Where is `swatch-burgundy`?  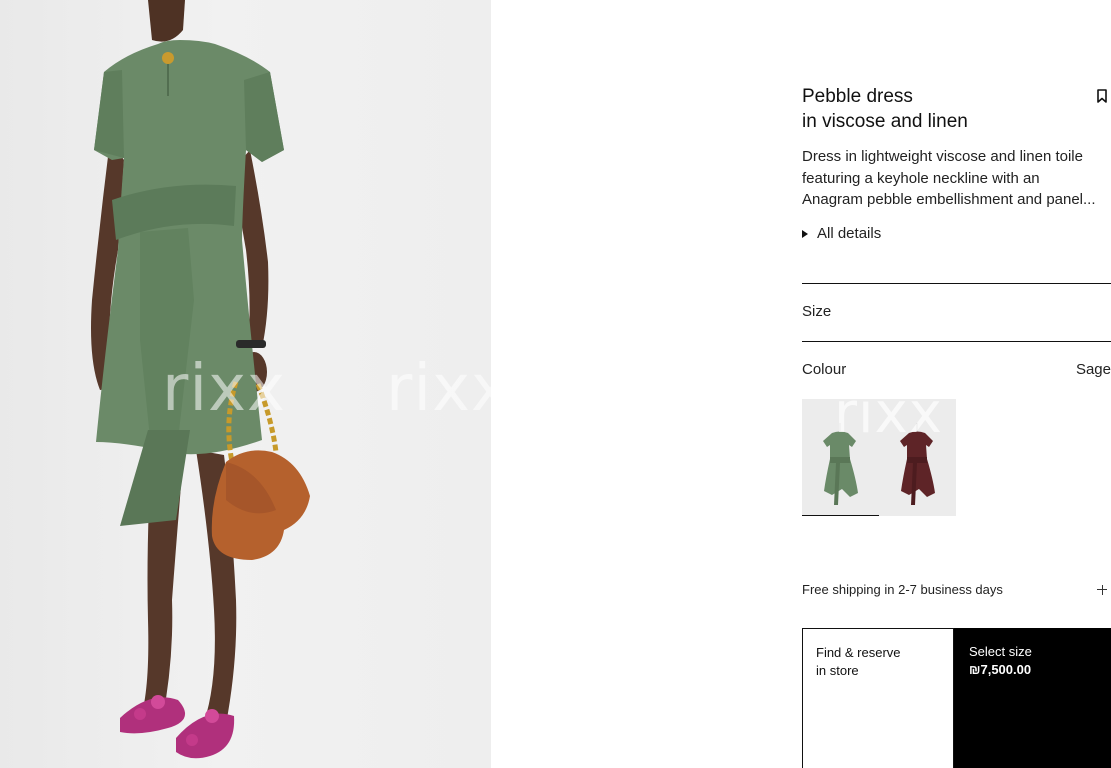
swatch-burgundy is located at coordinates (917, 457).